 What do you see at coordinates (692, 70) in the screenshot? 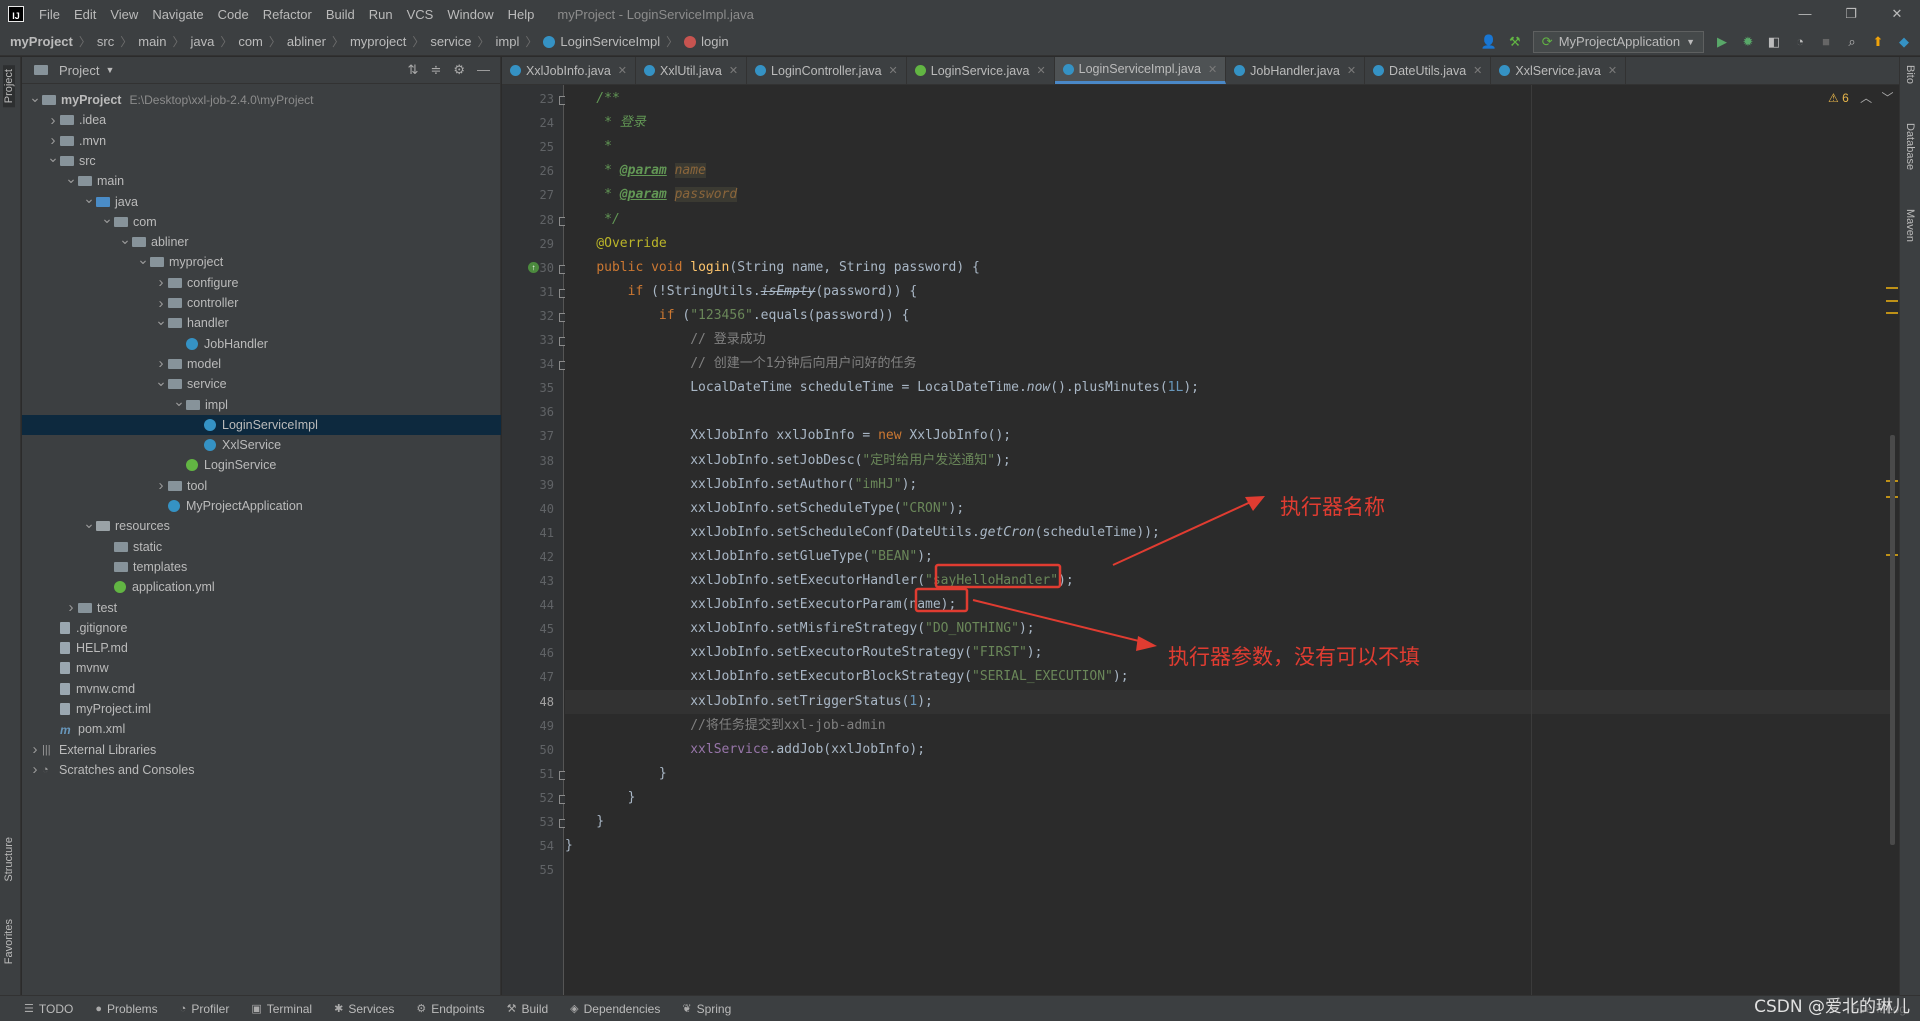
I see `editor-tab: XxlUtil.java ✕` at bounding box center [692, 70].